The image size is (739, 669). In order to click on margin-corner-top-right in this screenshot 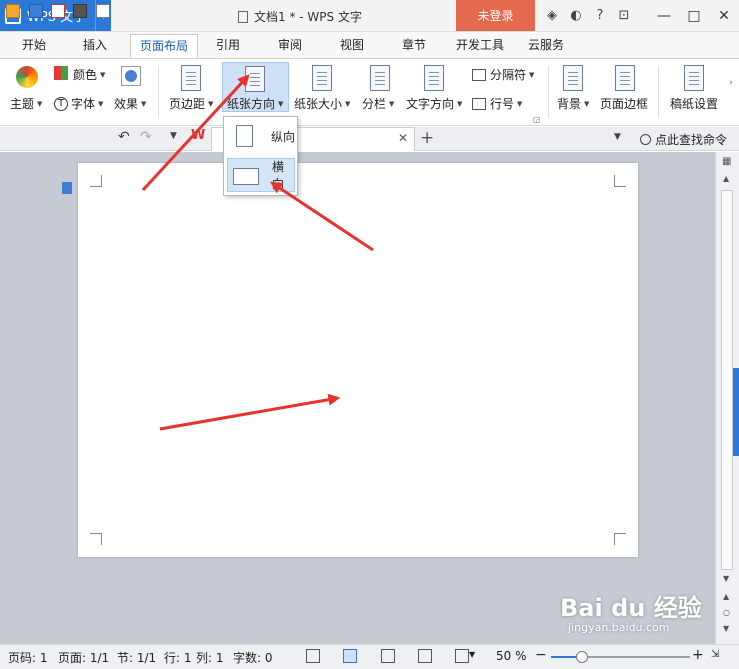, I will do `click(620, 181)`.